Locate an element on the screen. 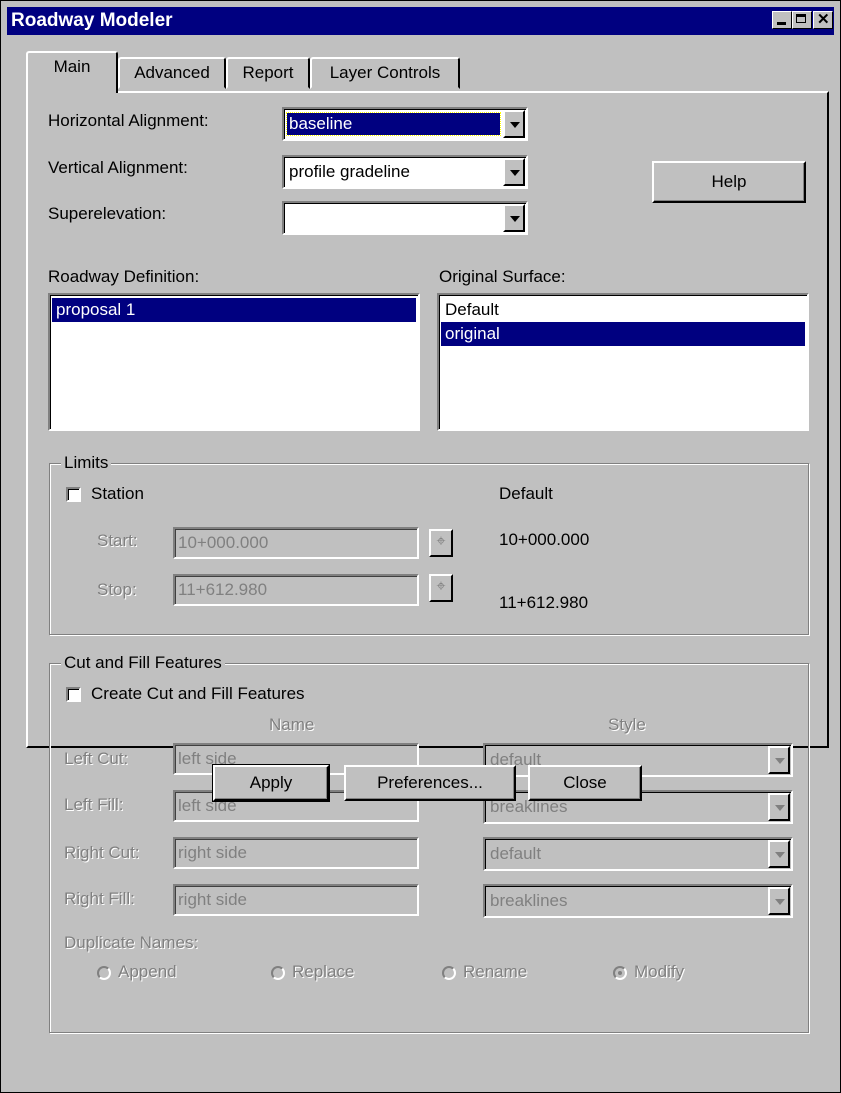 The image size is (841, 1093). right-fill-style-value: breaklines is located at coordinates (529, 900).